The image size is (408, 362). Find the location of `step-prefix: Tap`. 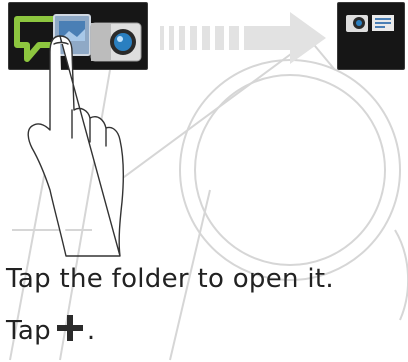

step-prefix: Tap is located at coordinates (28, 331).